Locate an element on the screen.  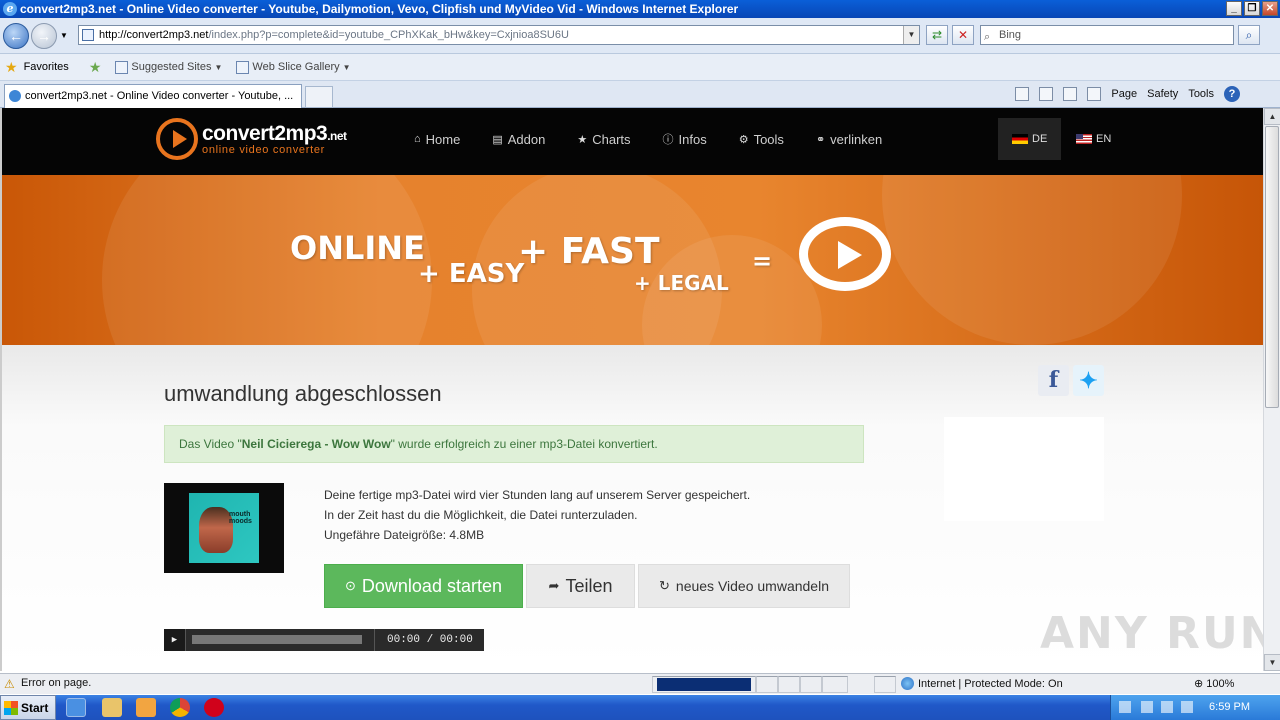
safety-menu: Safety is located at coordinates (1162, 94).